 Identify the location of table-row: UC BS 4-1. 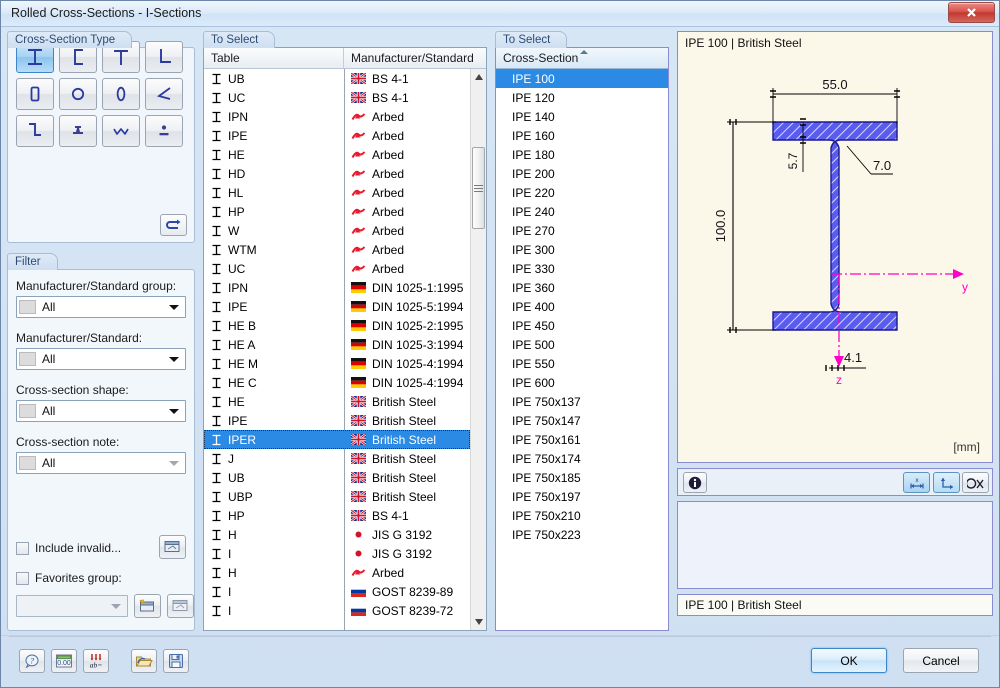
(337, 97).